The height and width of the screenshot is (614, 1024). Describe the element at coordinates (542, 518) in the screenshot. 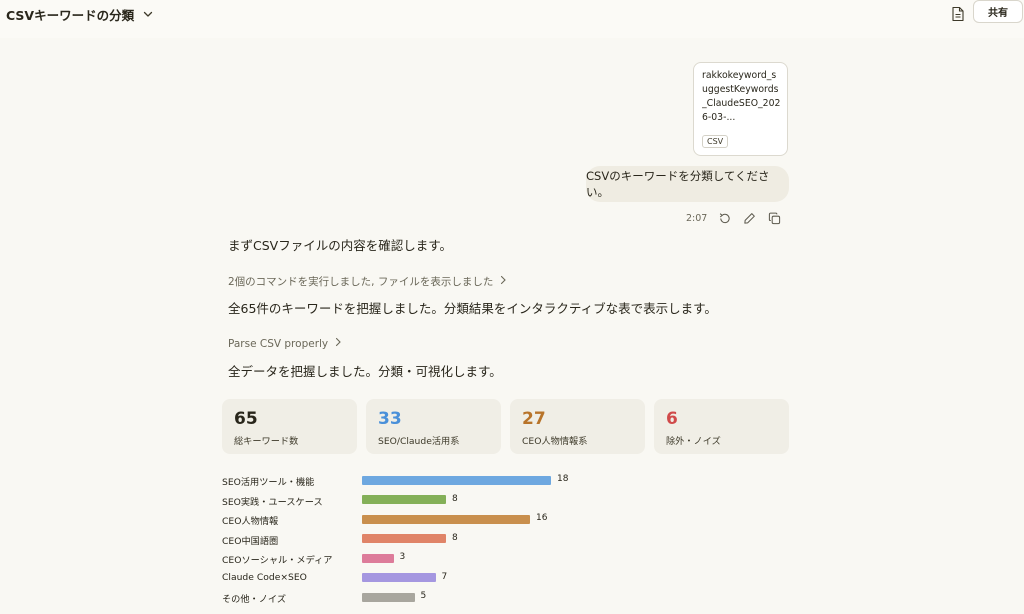

I see `bar-value-label: 16` at that location.